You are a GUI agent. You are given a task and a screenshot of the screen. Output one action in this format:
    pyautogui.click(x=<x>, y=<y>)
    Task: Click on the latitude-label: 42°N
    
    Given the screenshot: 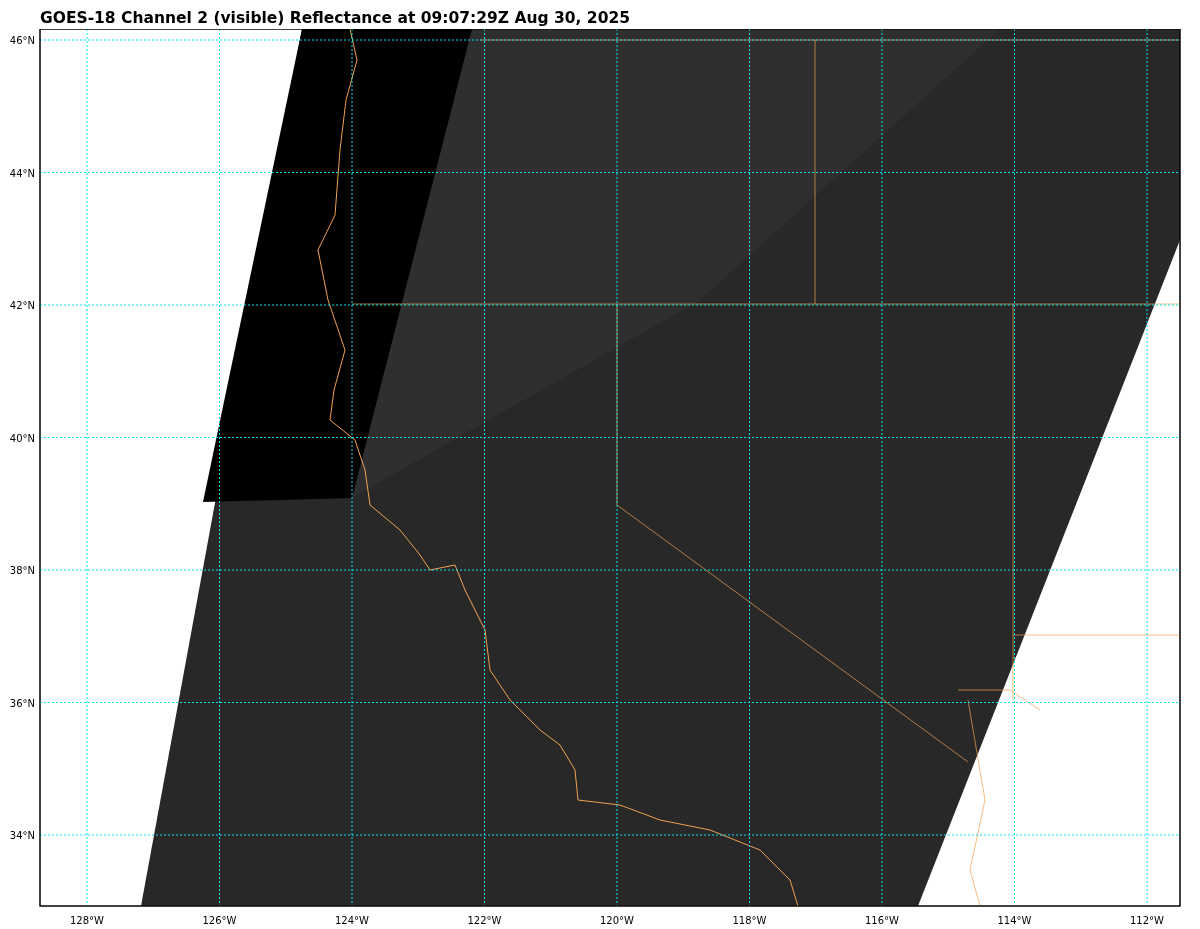 What is the action you would take?
    pyautogui.click(x=22, y=305)
    